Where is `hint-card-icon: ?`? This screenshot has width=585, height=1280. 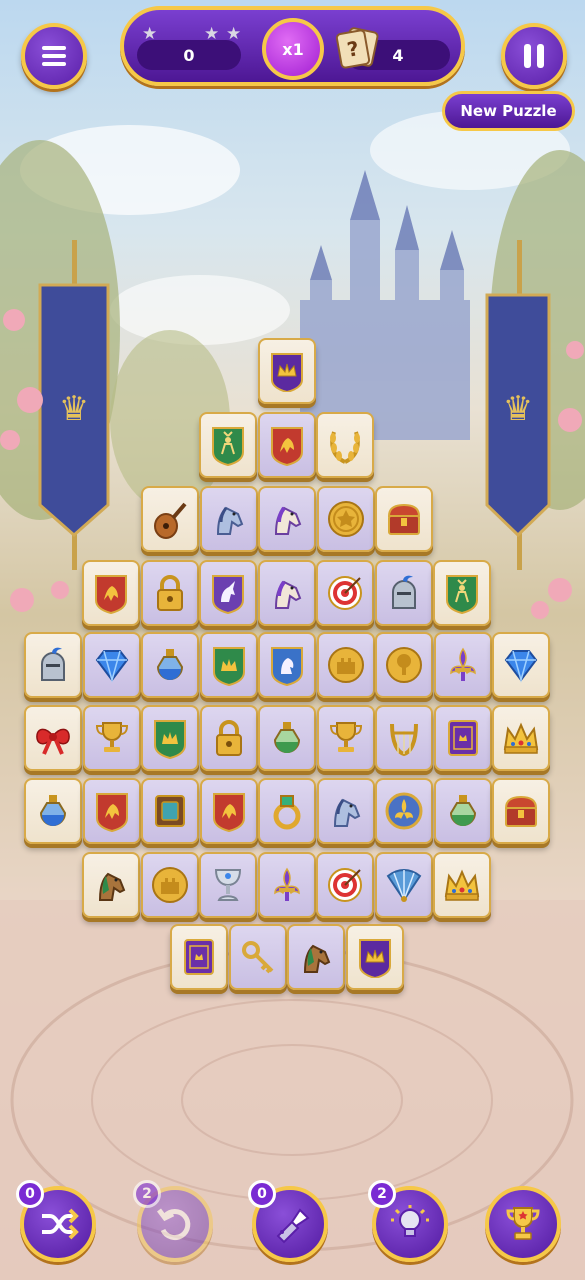
hint-card-icon: ? is located at coordinates (357, 48).